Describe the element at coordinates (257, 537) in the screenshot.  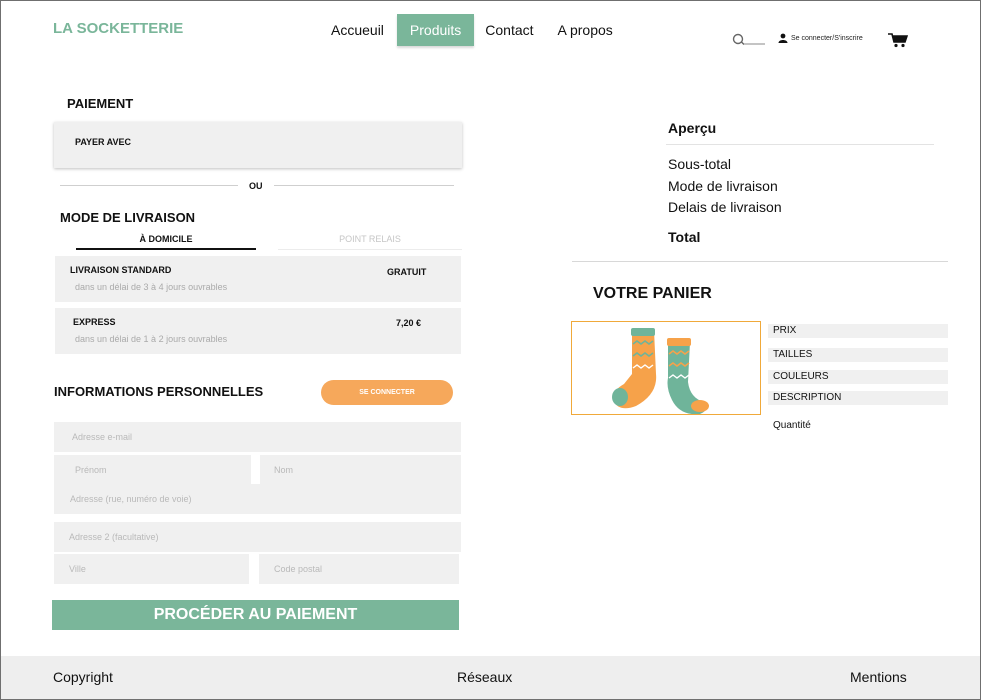
I see `address2-field: Adresse 2 (facultative)` at that location.